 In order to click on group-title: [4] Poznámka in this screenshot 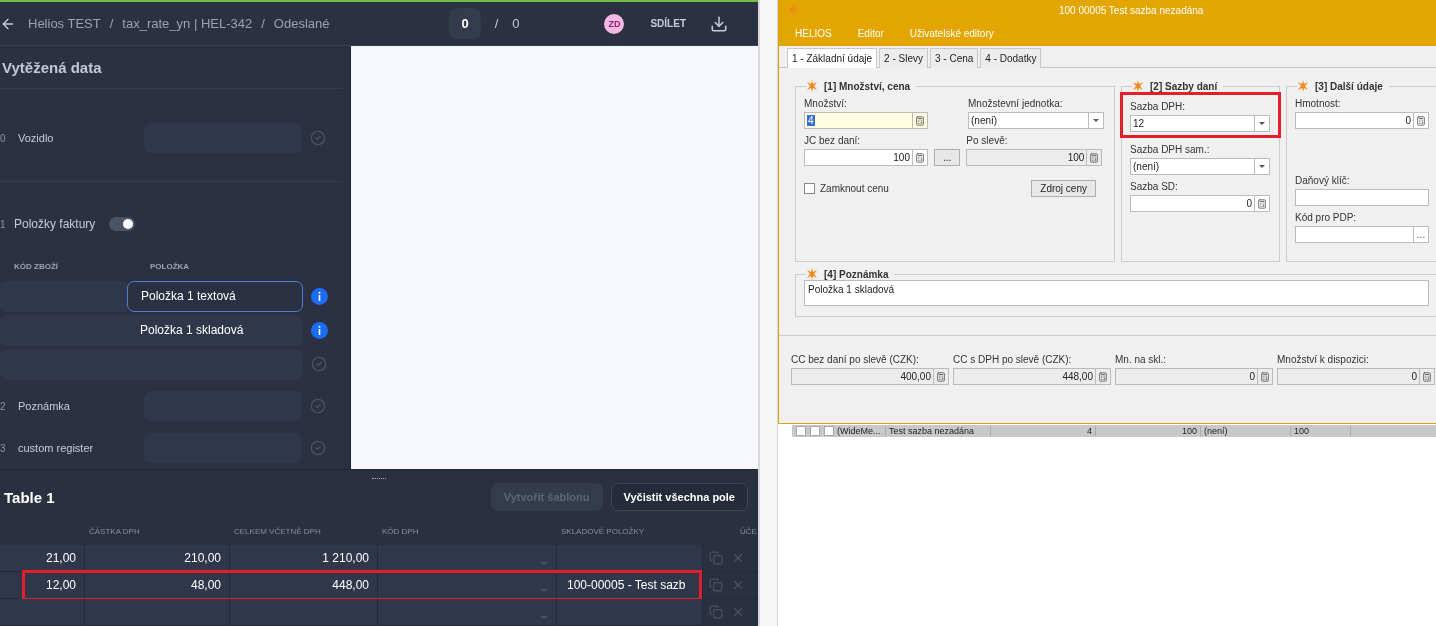, I will do `click(856, 274)`.